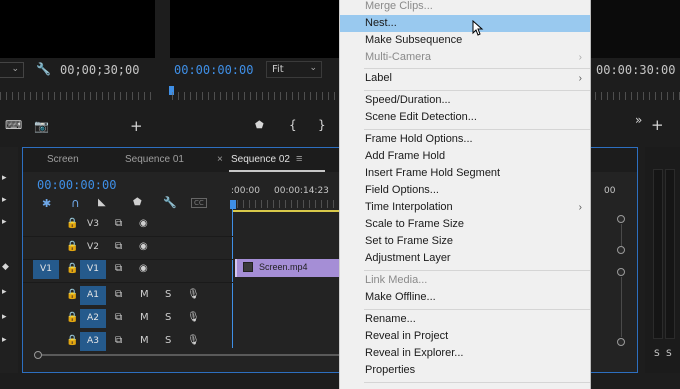  I want to click on track-a2: 🔒 A2 ⧉ M S 🎙, so click(128, 318).